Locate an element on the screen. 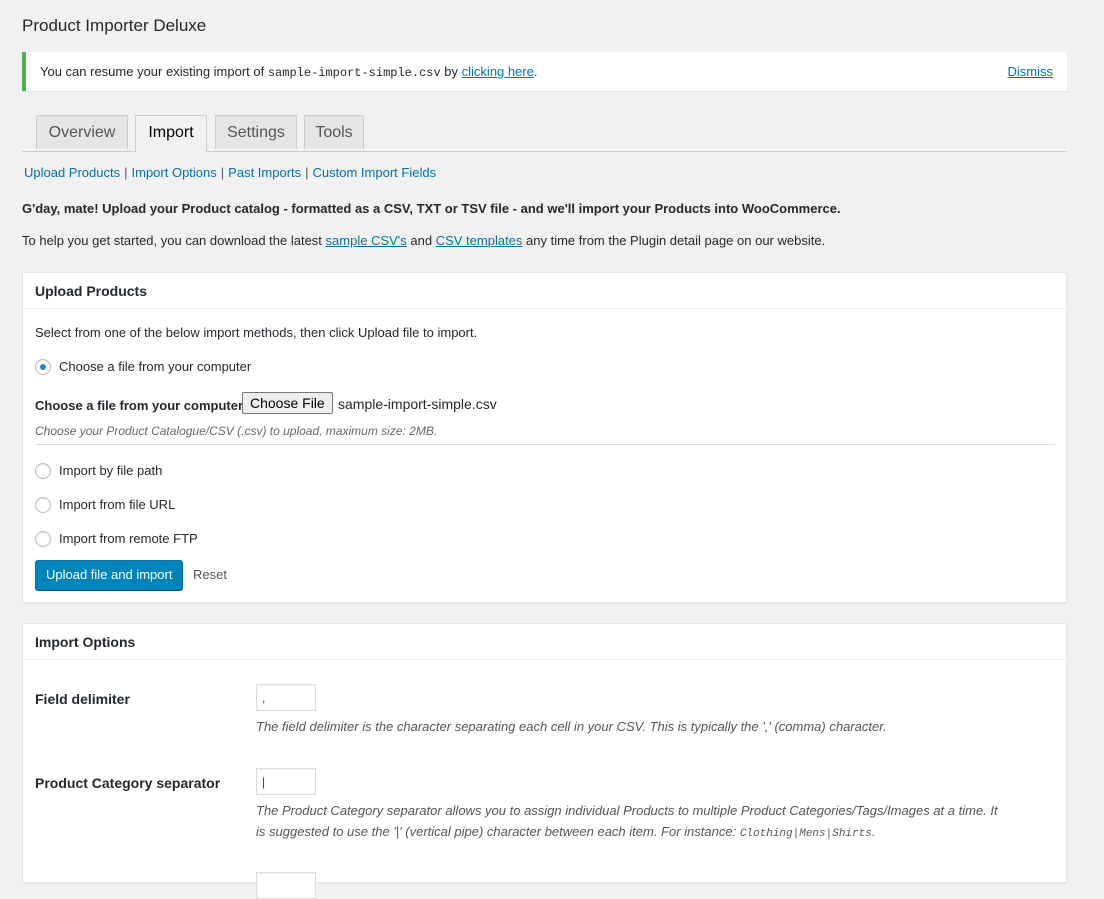  subnav-upload-products: Upload Products is located at coordinates (72, 172).